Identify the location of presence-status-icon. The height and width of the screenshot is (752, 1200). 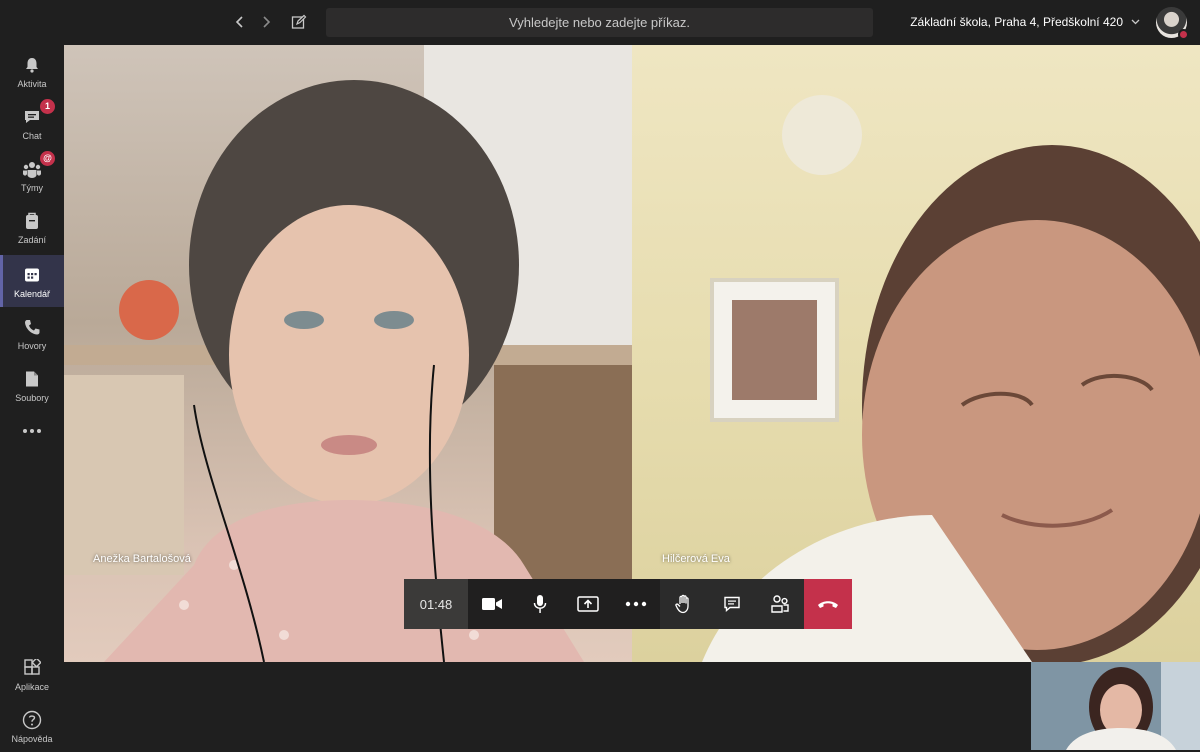
(1183, 34).